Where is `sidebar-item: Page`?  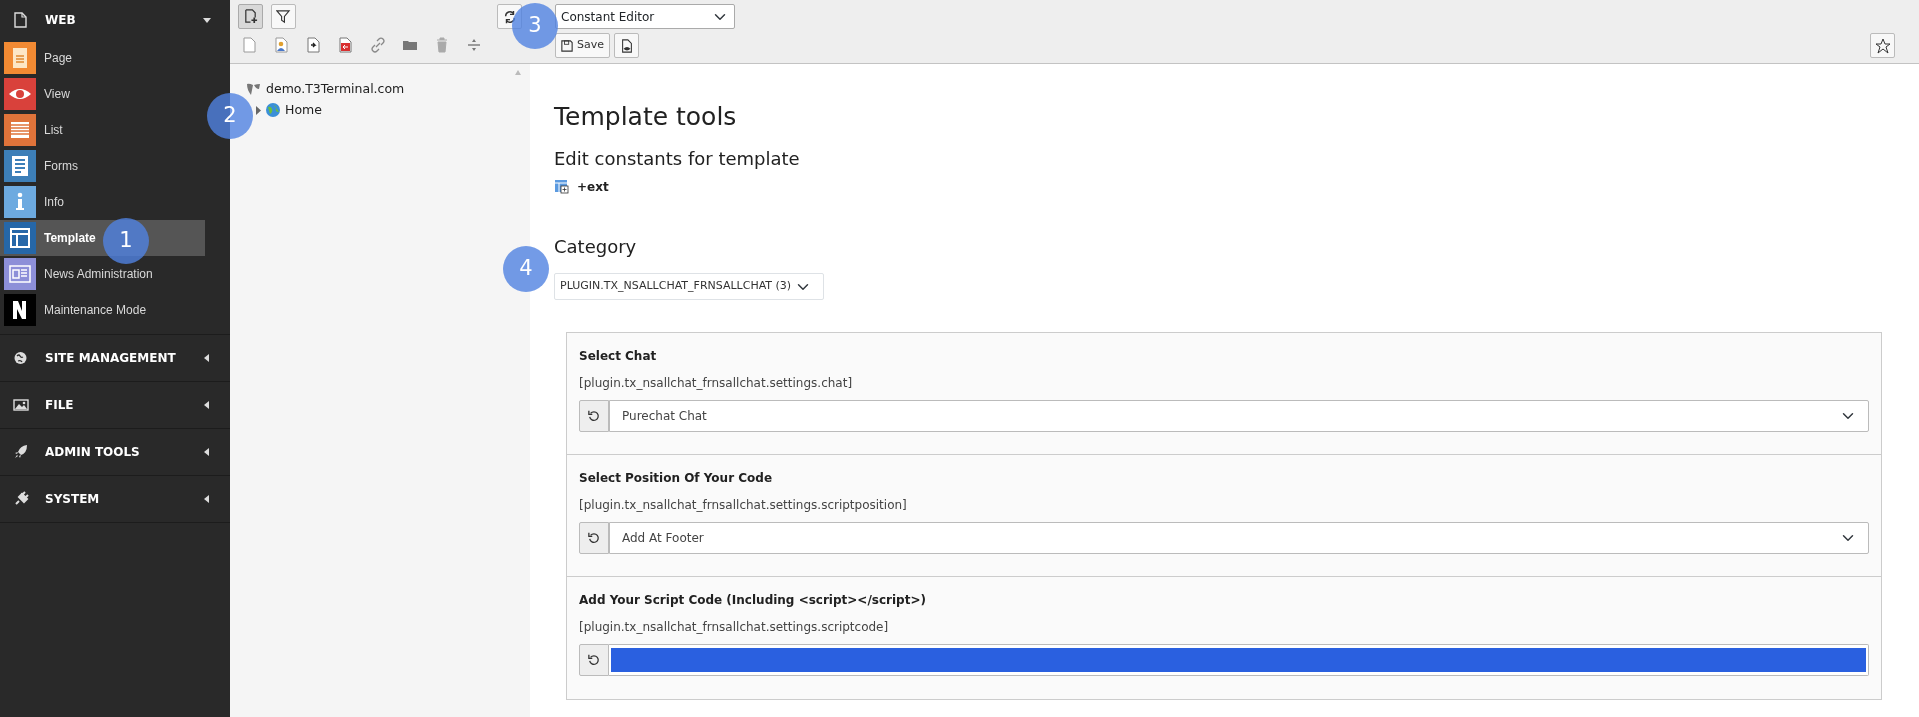 sidebar-item: Page is located at coordinates (102, 58).